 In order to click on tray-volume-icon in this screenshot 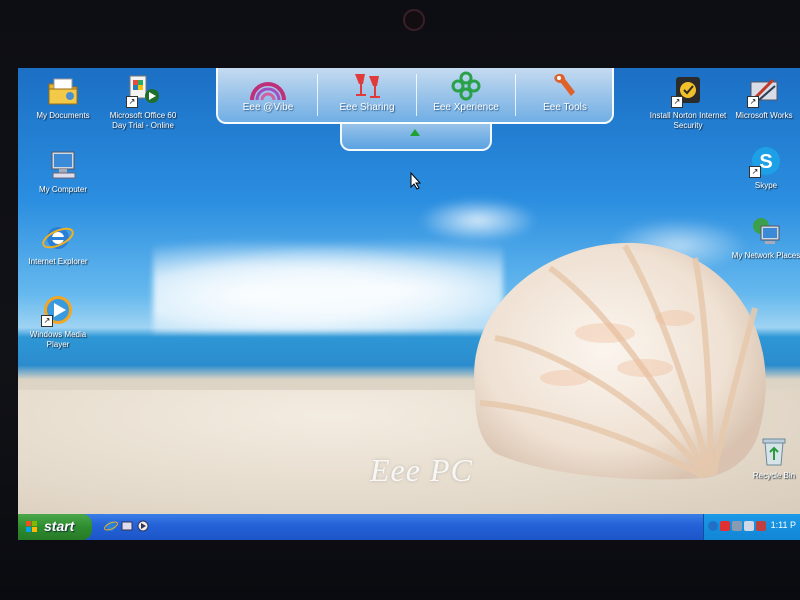, I will do `click(749, 526)`.